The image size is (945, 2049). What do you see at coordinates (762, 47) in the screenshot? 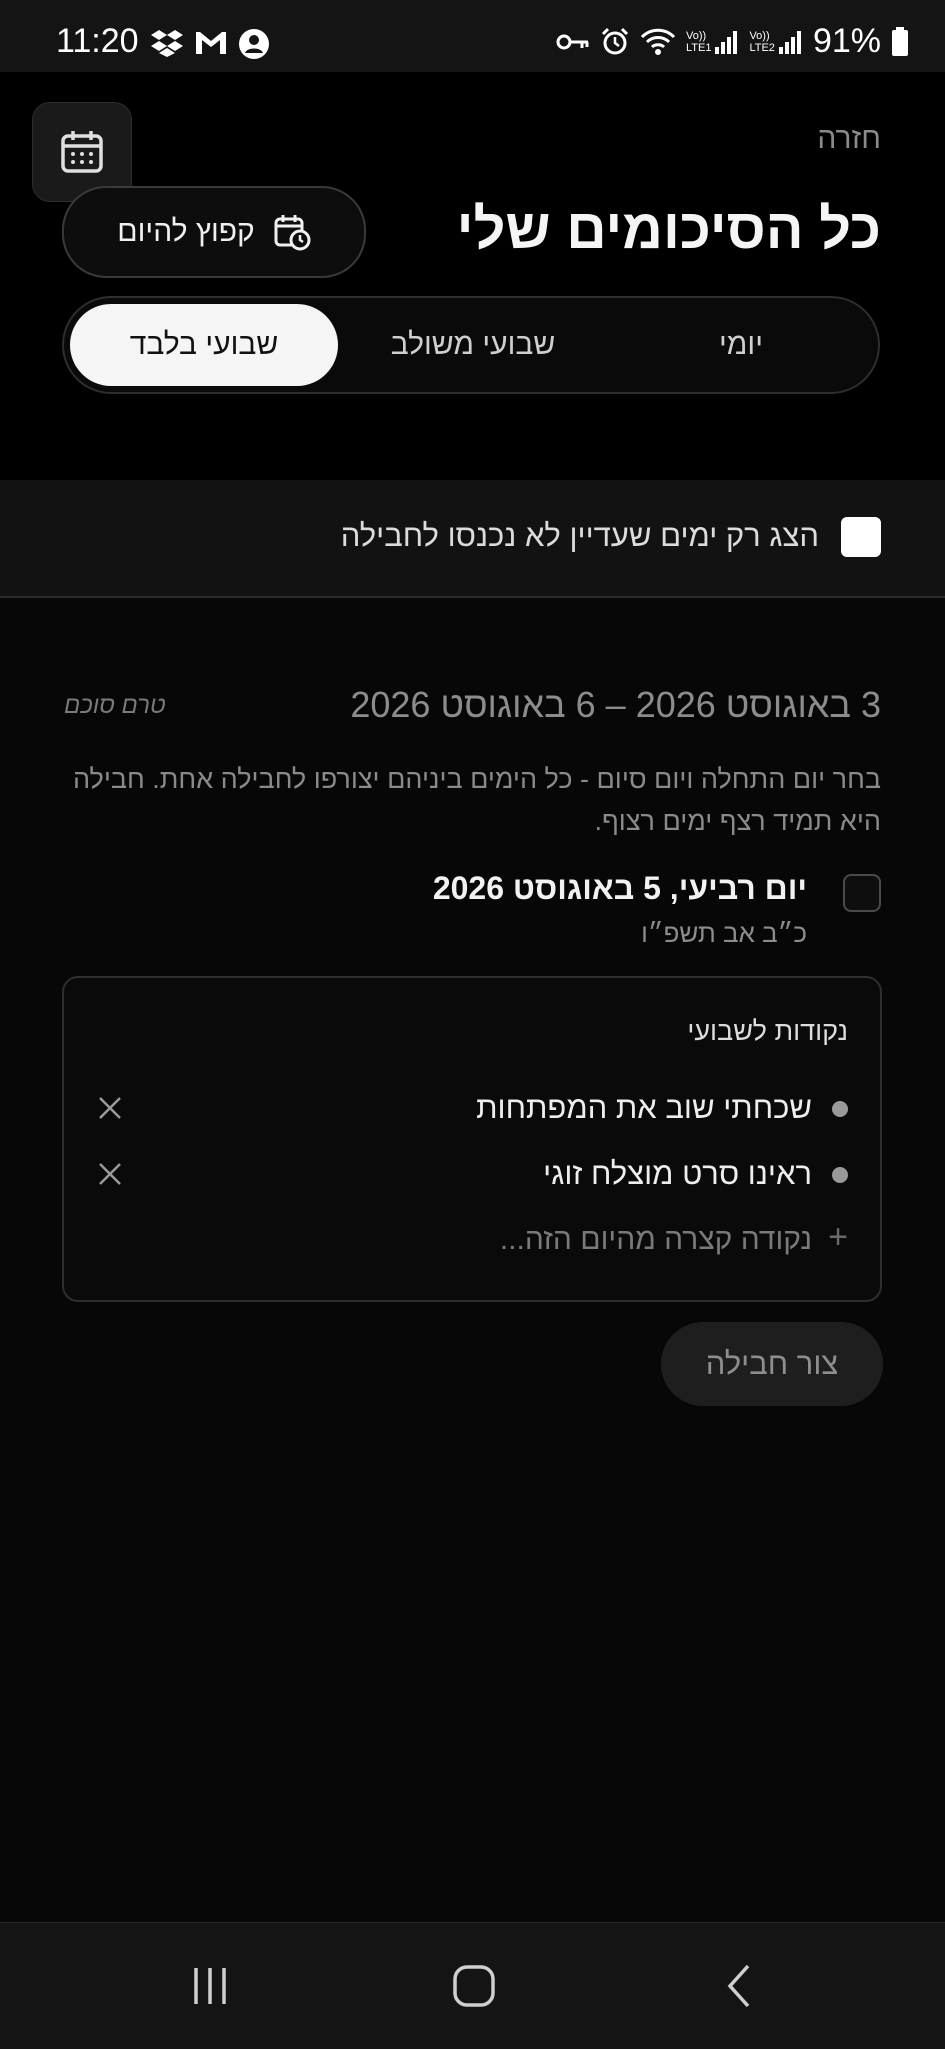
I see `sim2-label: LTE2` at bounding box center [762, 47].